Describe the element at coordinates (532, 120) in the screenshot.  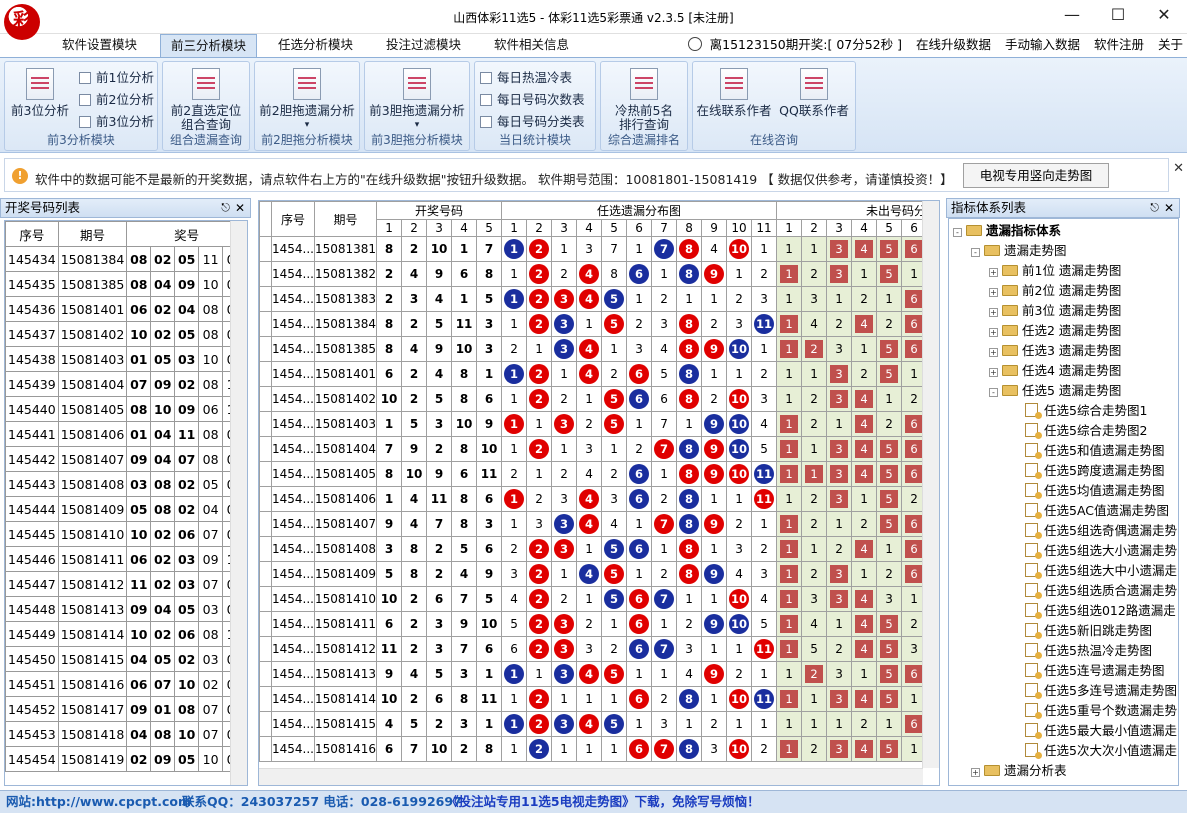
I see `daily-class-button: 每日号码分类表` at that location.